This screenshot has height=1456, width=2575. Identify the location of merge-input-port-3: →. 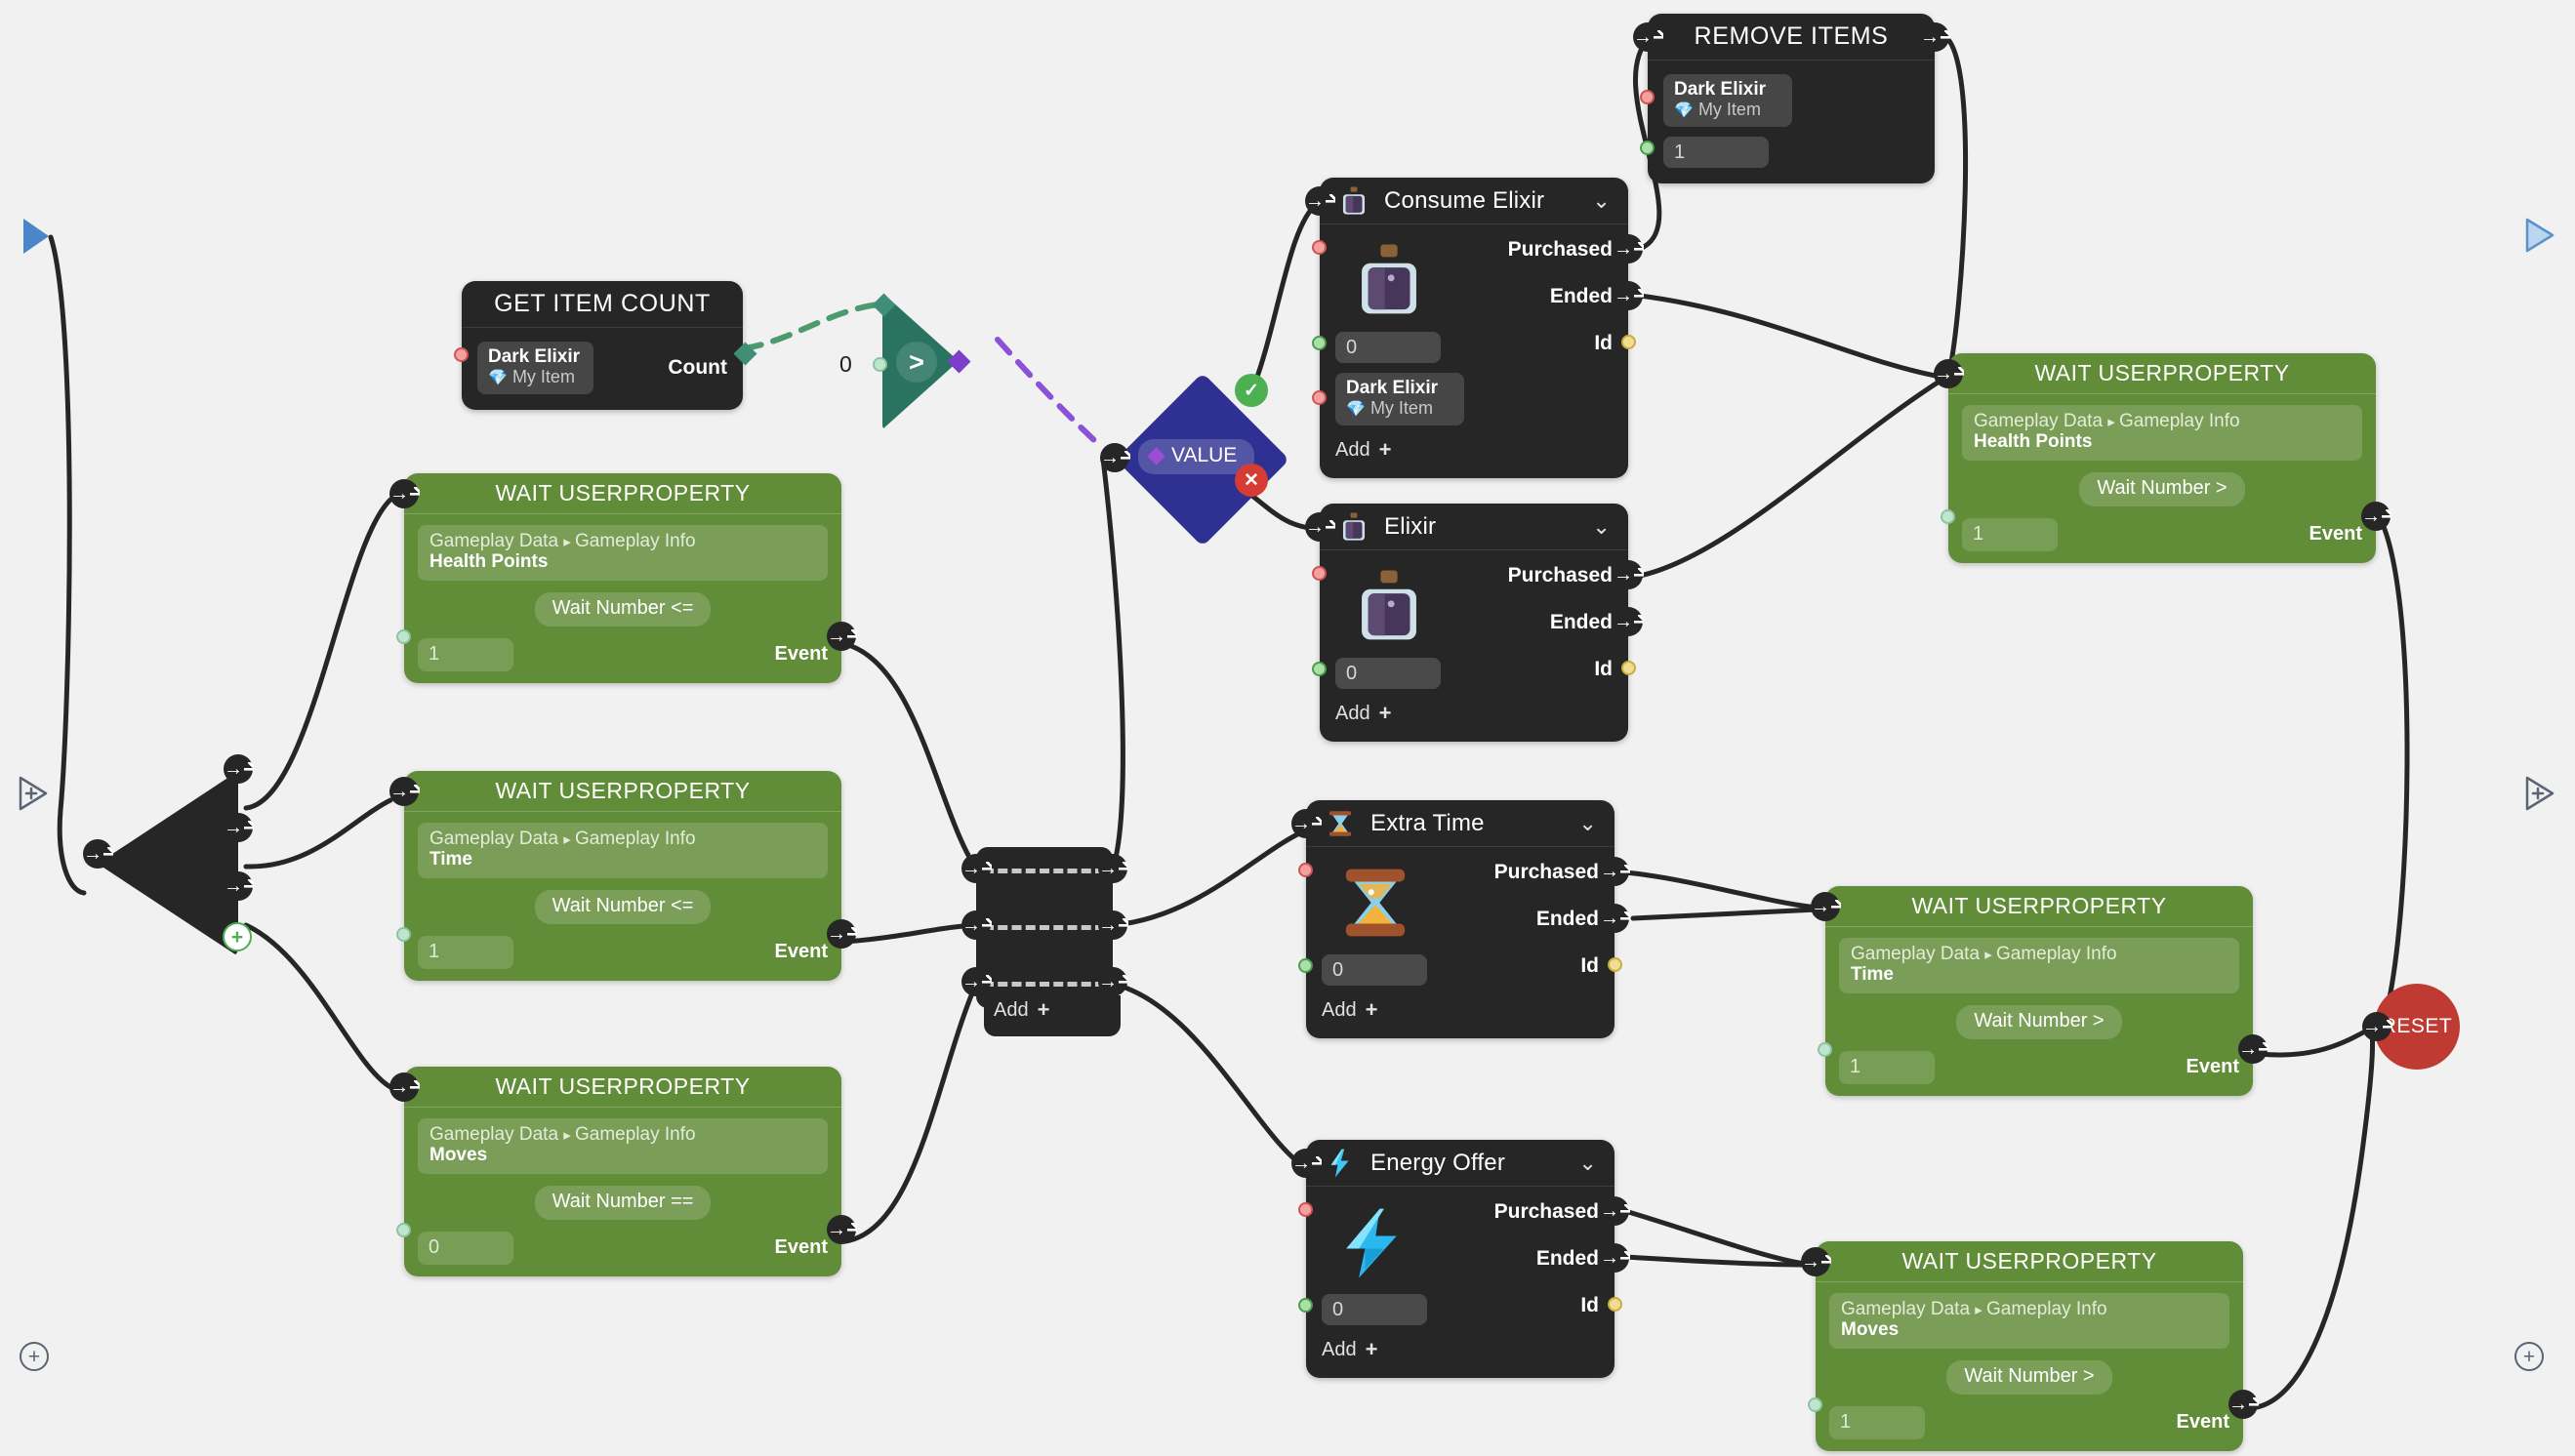
(976, 981).